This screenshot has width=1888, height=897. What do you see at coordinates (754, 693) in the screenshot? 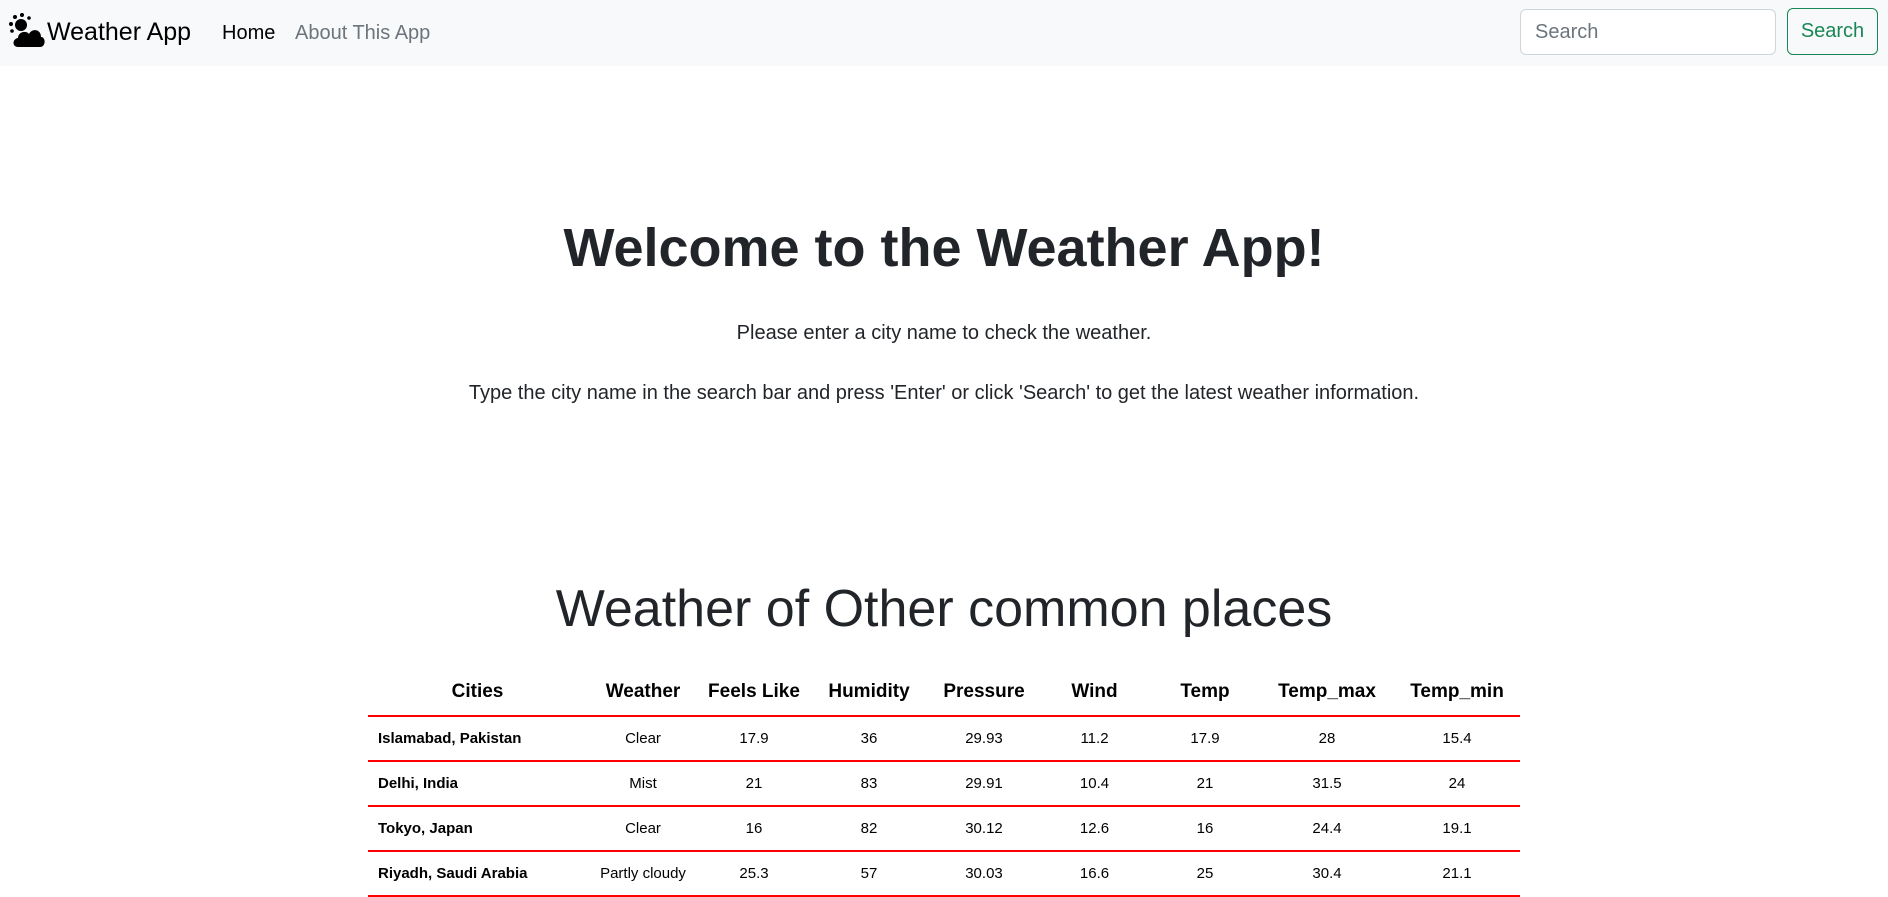
I see `column-header-feels-like: Feels Like` at bounding box center [754, 693].